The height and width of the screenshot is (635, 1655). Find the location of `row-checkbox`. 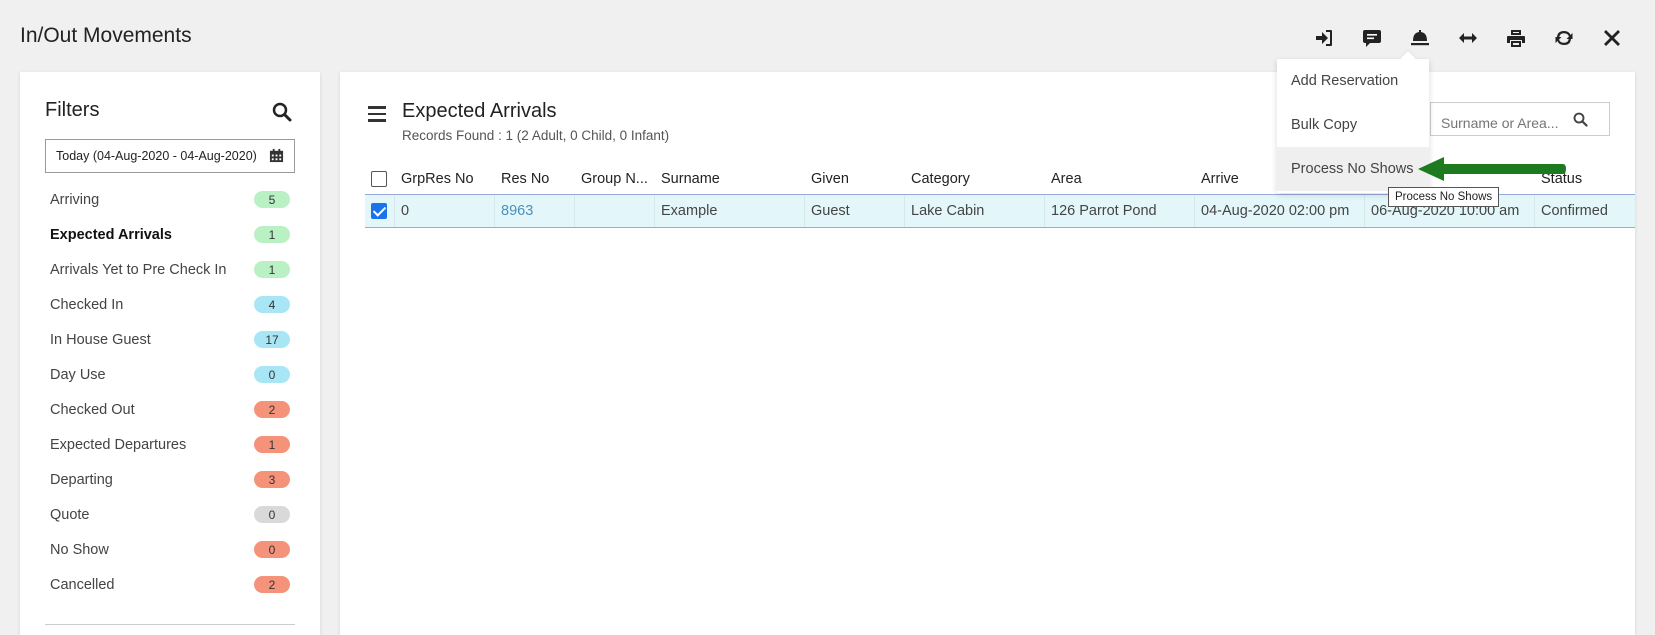

row-checkbox is located at coordinates (380, 211).